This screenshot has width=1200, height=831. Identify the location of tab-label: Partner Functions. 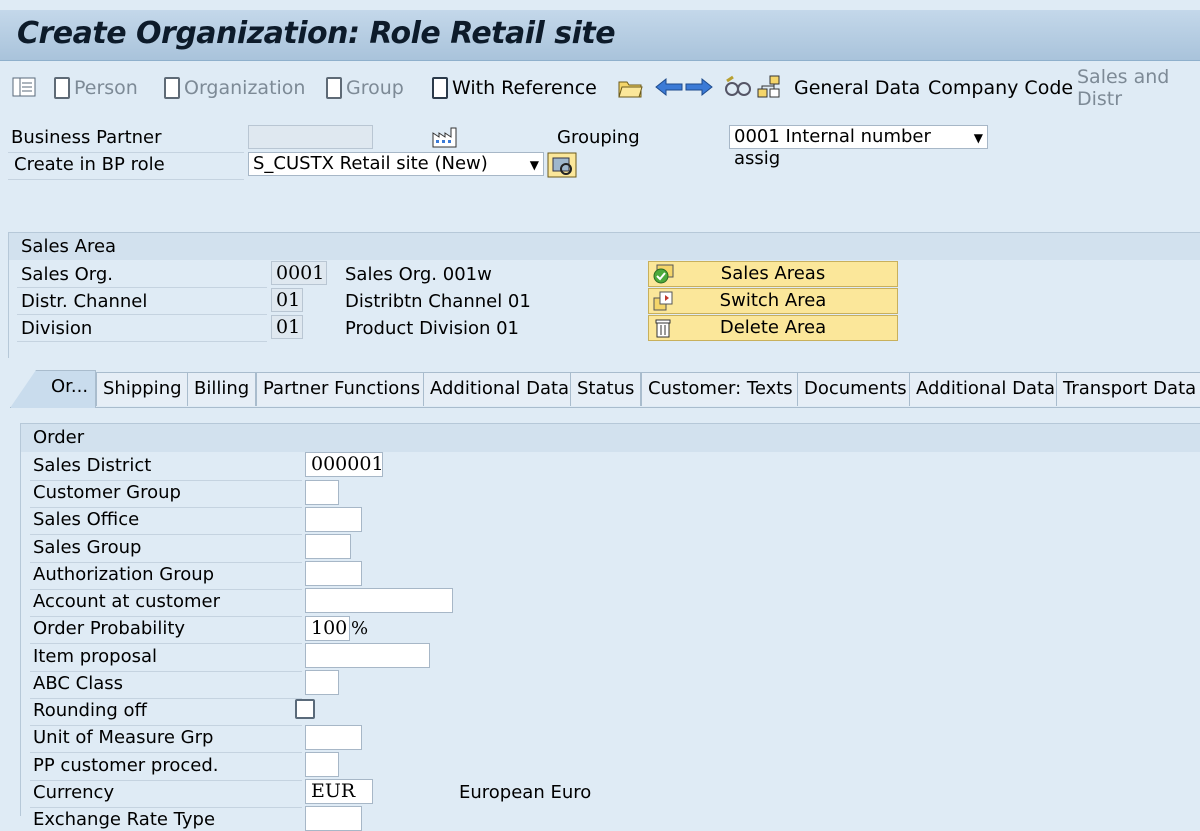
(342, 388).